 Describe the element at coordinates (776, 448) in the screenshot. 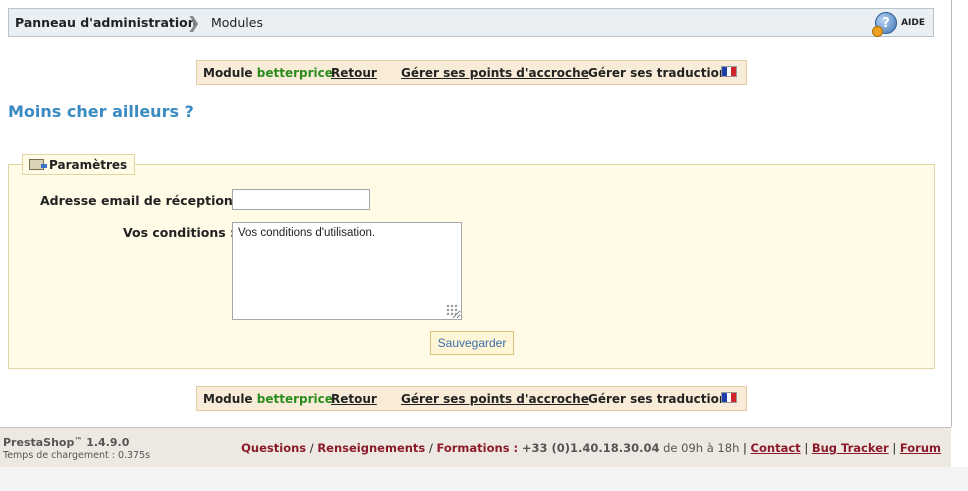

I see `contact-link: Contact` at that location.